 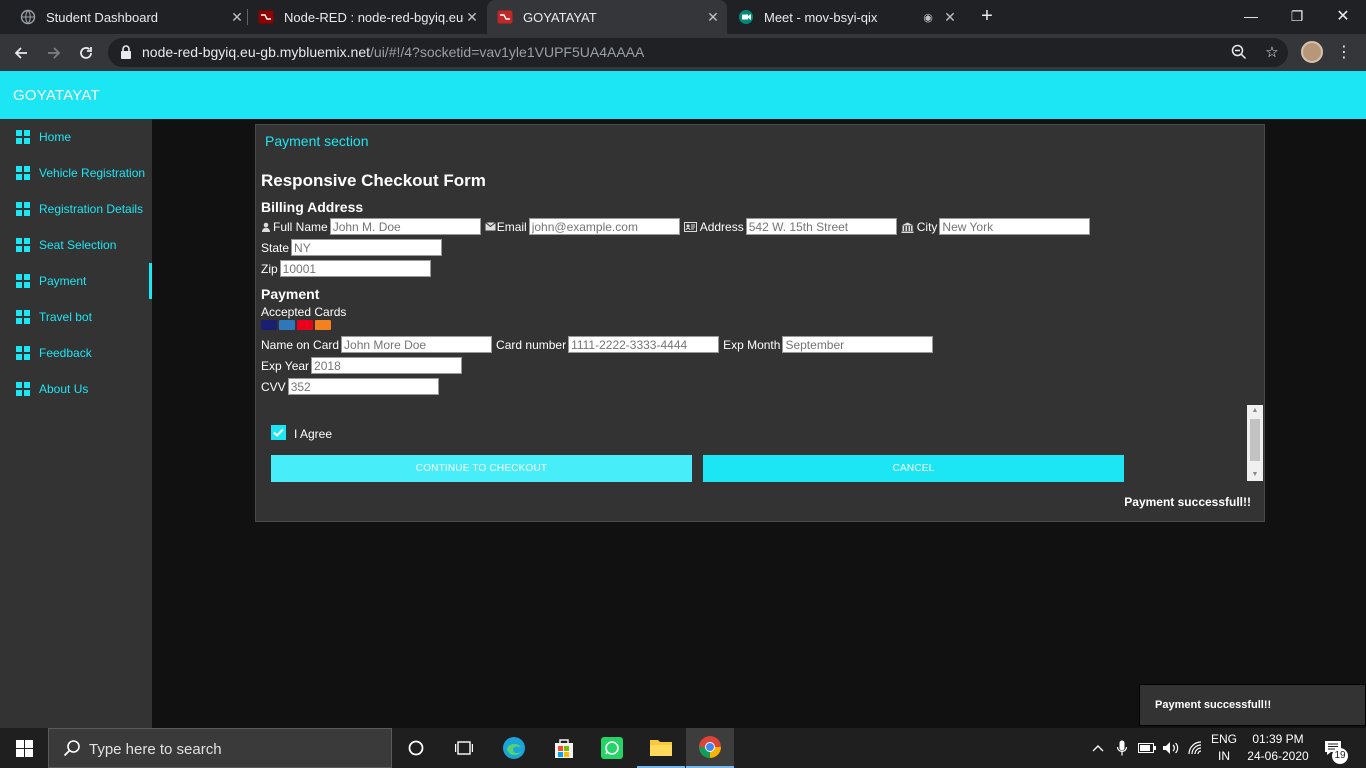 I want to click on scrollbar: ▲ ▼, so click(x=1255, y=443).